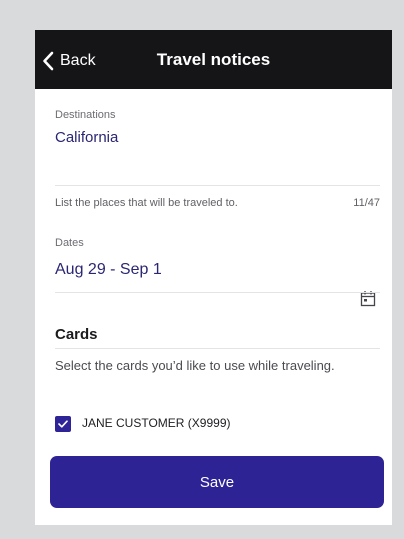  Describe the element at coordinates (217, 185) in the screenshot. I see `destinations-divider` at that location.